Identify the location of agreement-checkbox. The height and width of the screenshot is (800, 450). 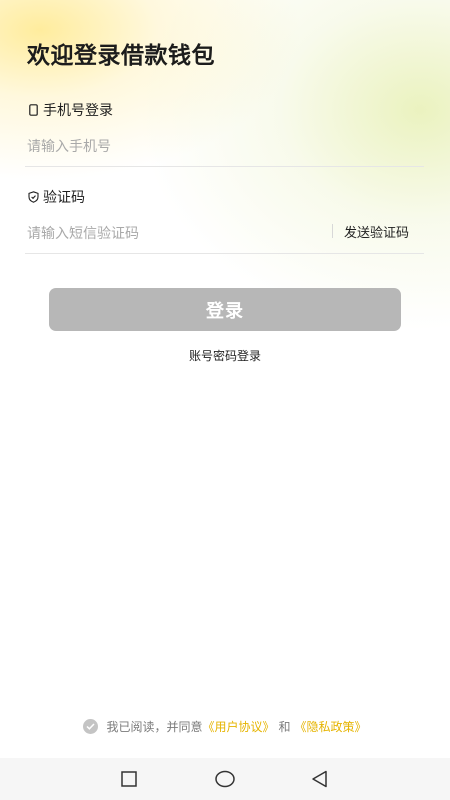
(91, 726).